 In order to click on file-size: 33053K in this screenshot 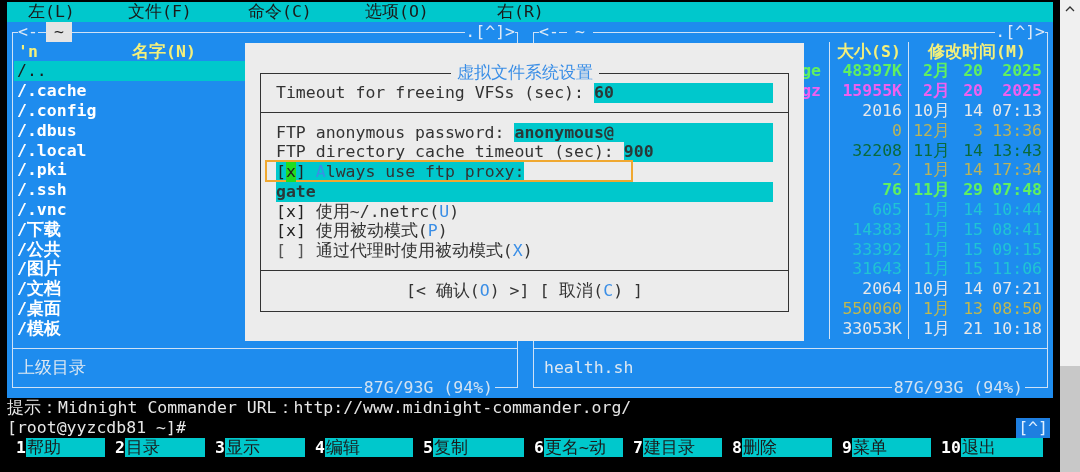, I will do `click(872, 328)`.